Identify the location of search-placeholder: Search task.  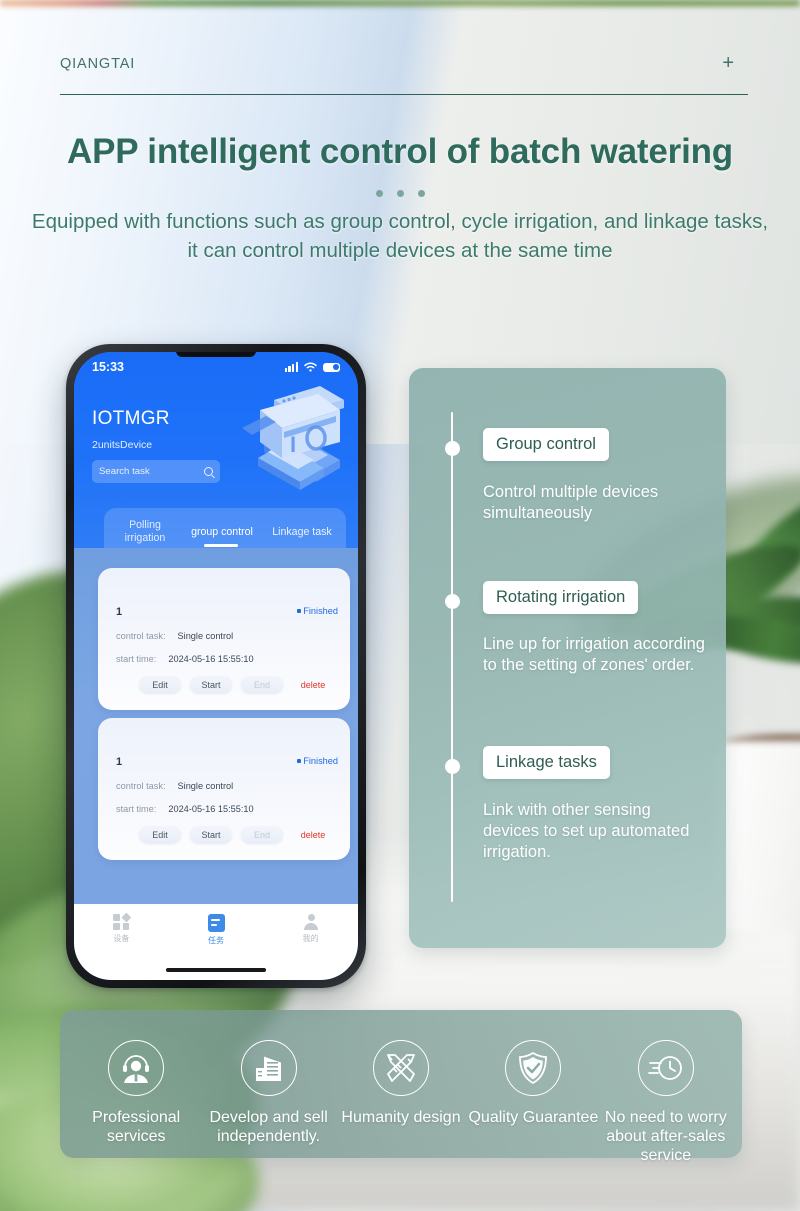
(124, 471).